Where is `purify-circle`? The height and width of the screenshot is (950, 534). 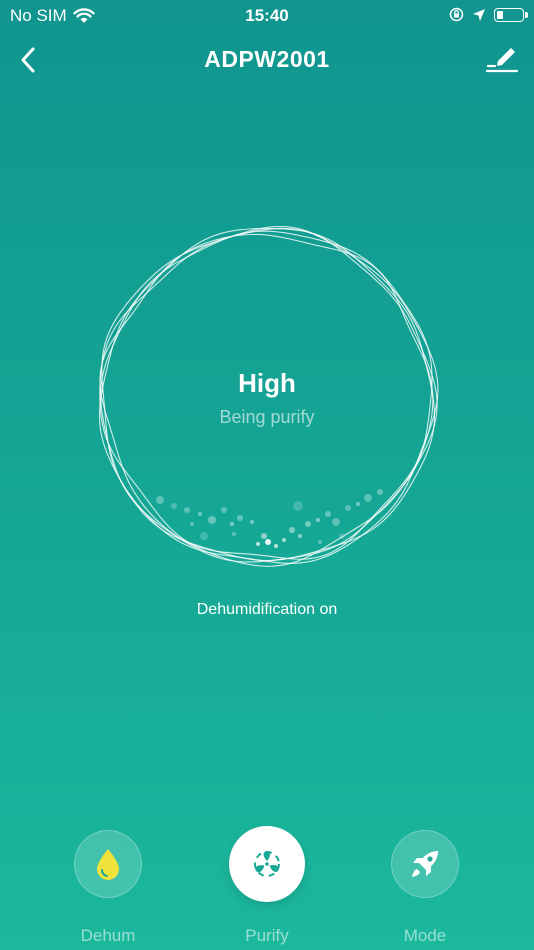 purify-circle is located at coordinates (267, 864).